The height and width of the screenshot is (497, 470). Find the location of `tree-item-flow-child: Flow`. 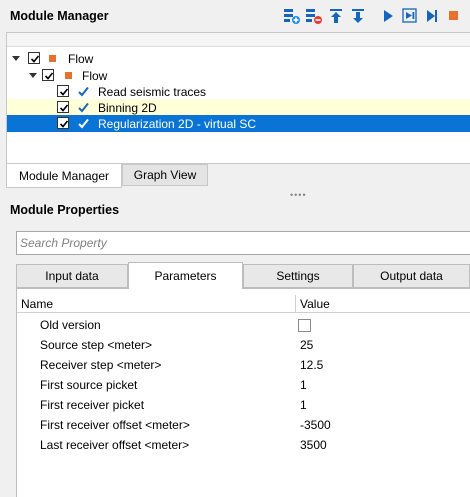

tree-item-flow-child: Flow is located at coordinates (238, 75).